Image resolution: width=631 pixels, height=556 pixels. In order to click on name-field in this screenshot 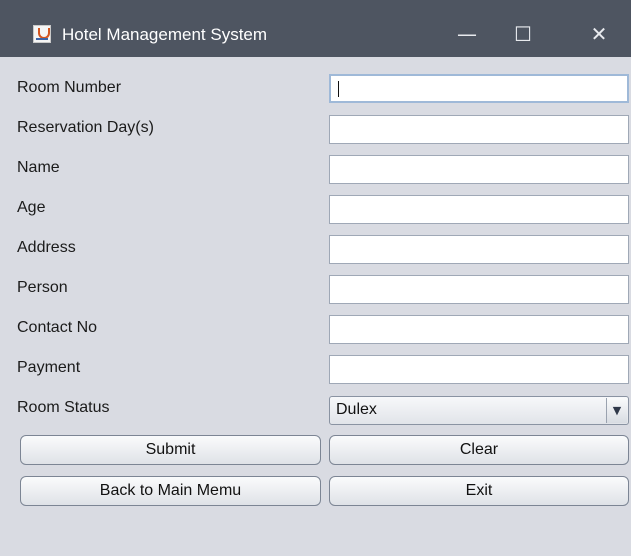, I will do `click(479, 169)`.